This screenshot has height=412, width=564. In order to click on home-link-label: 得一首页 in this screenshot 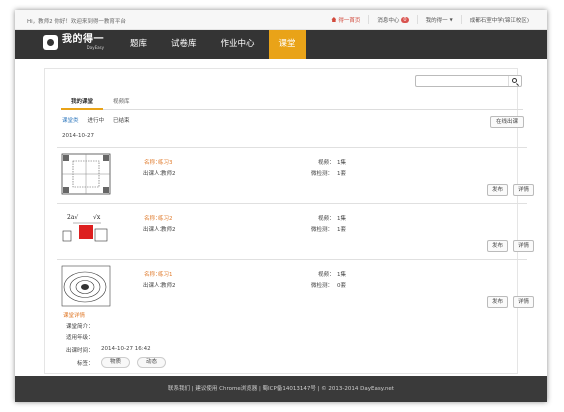, I will do `click(349, 20)`.